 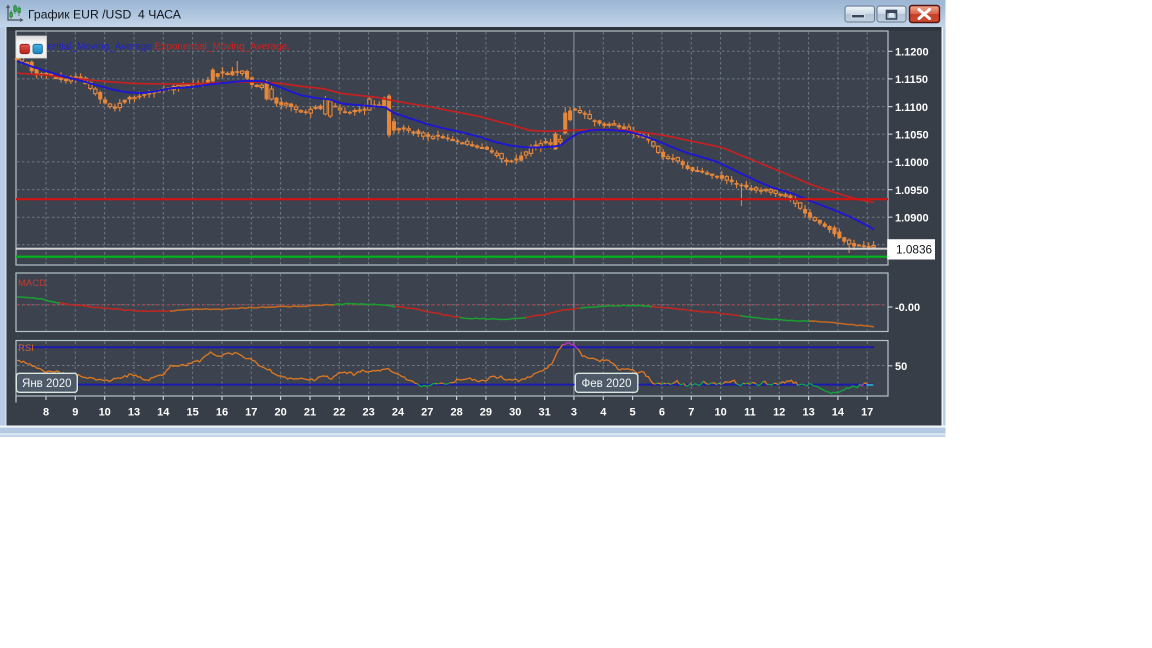 I want to click on svg-text: 1.1000, so click(x=912, y=163).